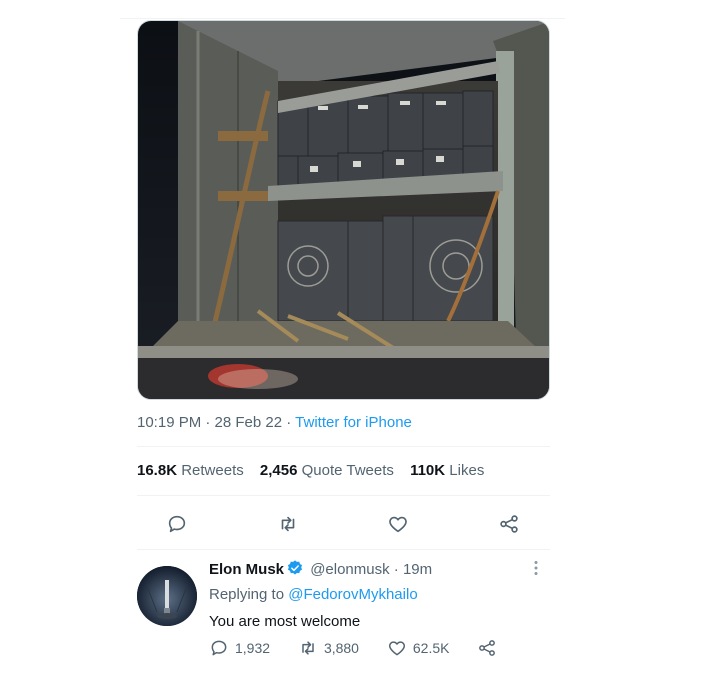  Describe the element at coordinates (343, 549) in the screenshot. I see `divider-actions` at that location.